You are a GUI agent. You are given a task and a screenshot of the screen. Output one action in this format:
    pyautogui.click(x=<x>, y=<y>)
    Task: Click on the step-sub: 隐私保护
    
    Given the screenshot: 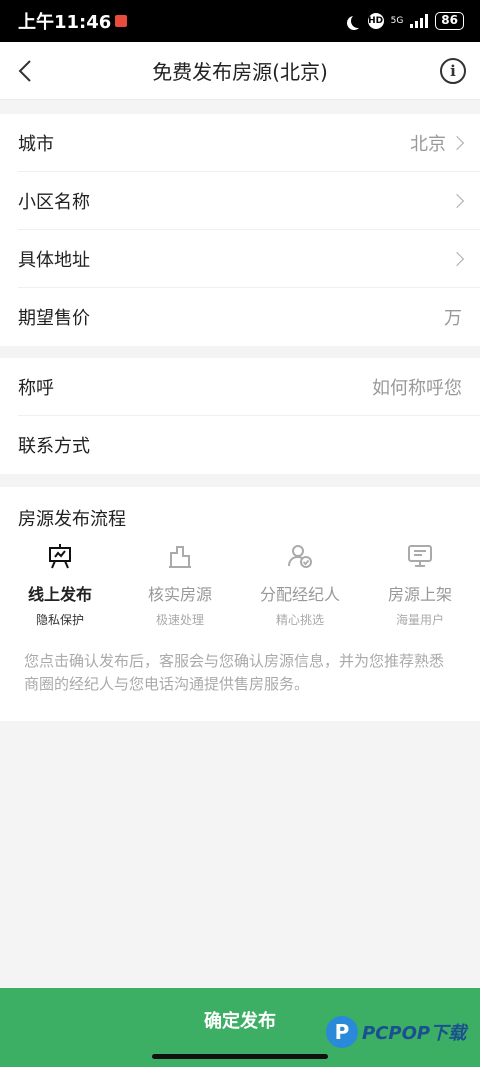 What is the action you would take?
    pyautogui.click(x=59, y=620)
    